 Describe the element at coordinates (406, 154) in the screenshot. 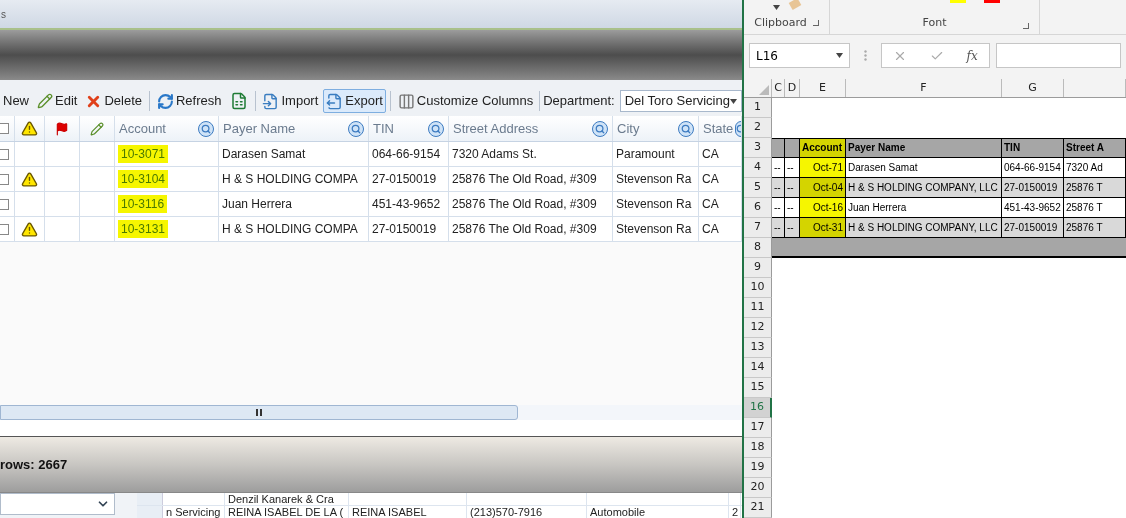

I see `table-cell-text: 064-66-9154` at that location.